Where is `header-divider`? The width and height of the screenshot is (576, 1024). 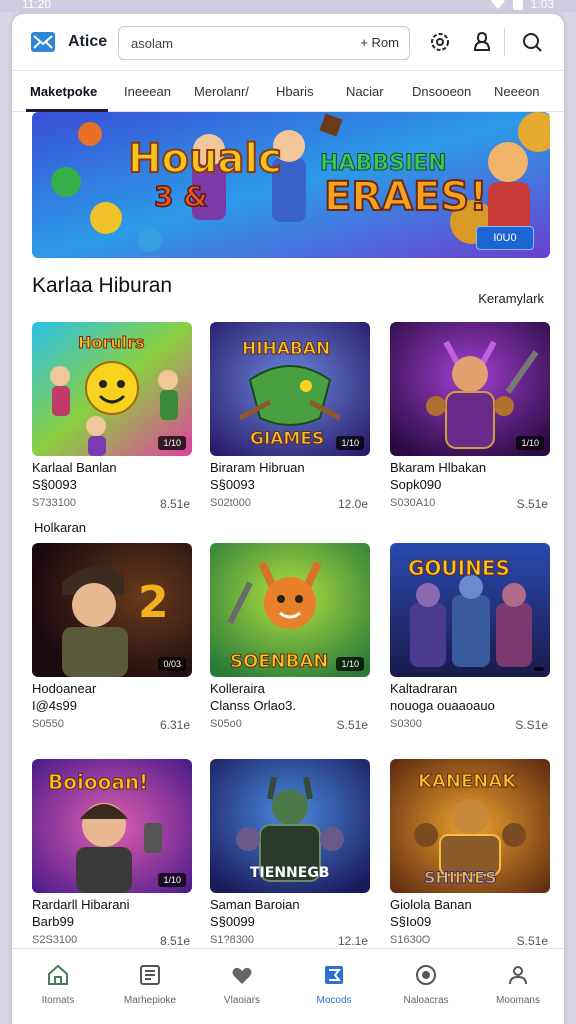 header-divider is located at coordinates (504, 42).